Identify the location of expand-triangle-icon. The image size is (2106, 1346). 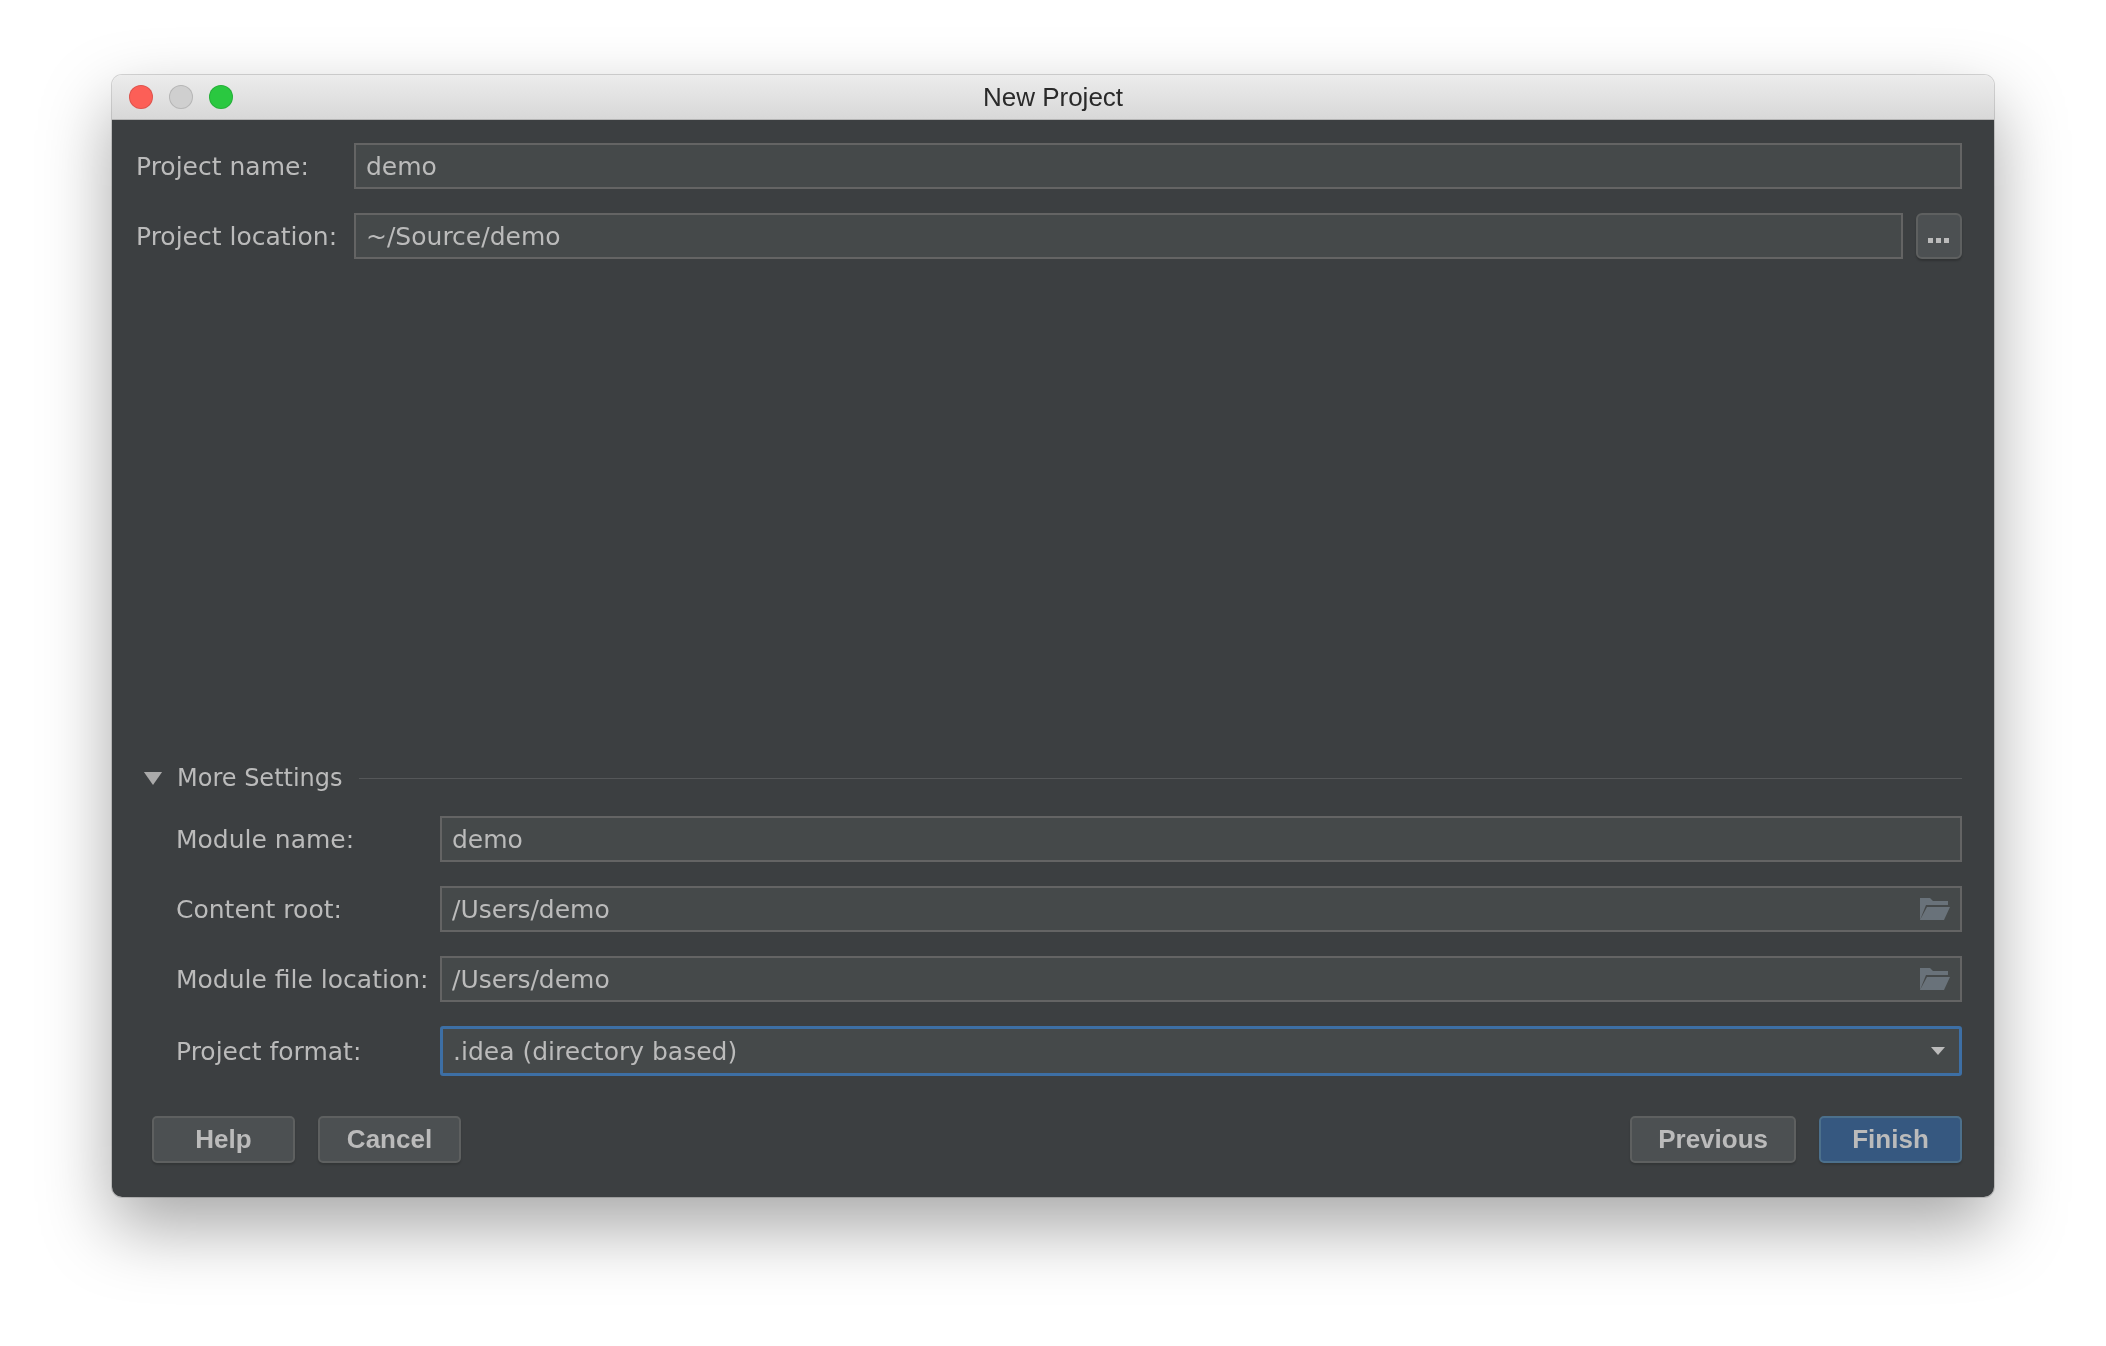
(153, 778).